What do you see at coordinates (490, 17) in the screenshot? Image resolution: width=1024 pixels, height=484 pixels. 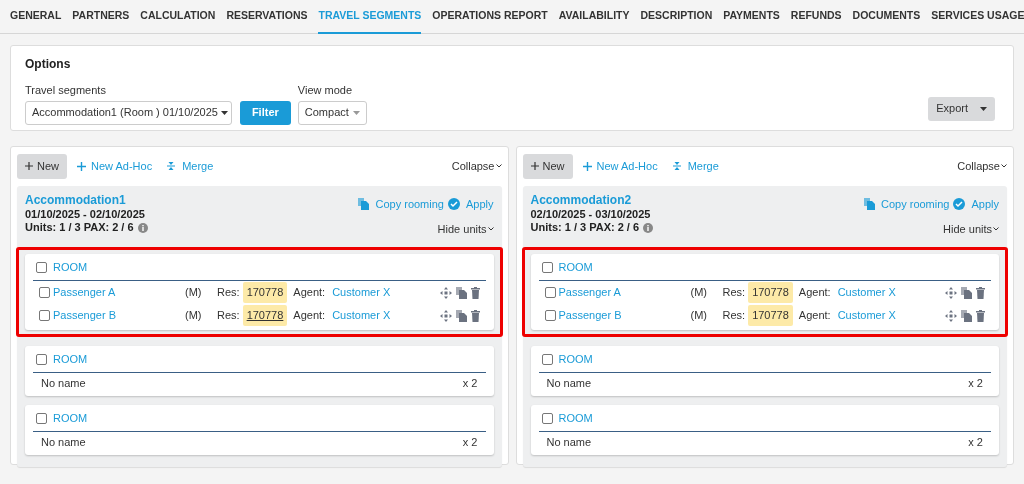 I see `tab: OPERATIONS REPORT` at bounding box center [490, 17].